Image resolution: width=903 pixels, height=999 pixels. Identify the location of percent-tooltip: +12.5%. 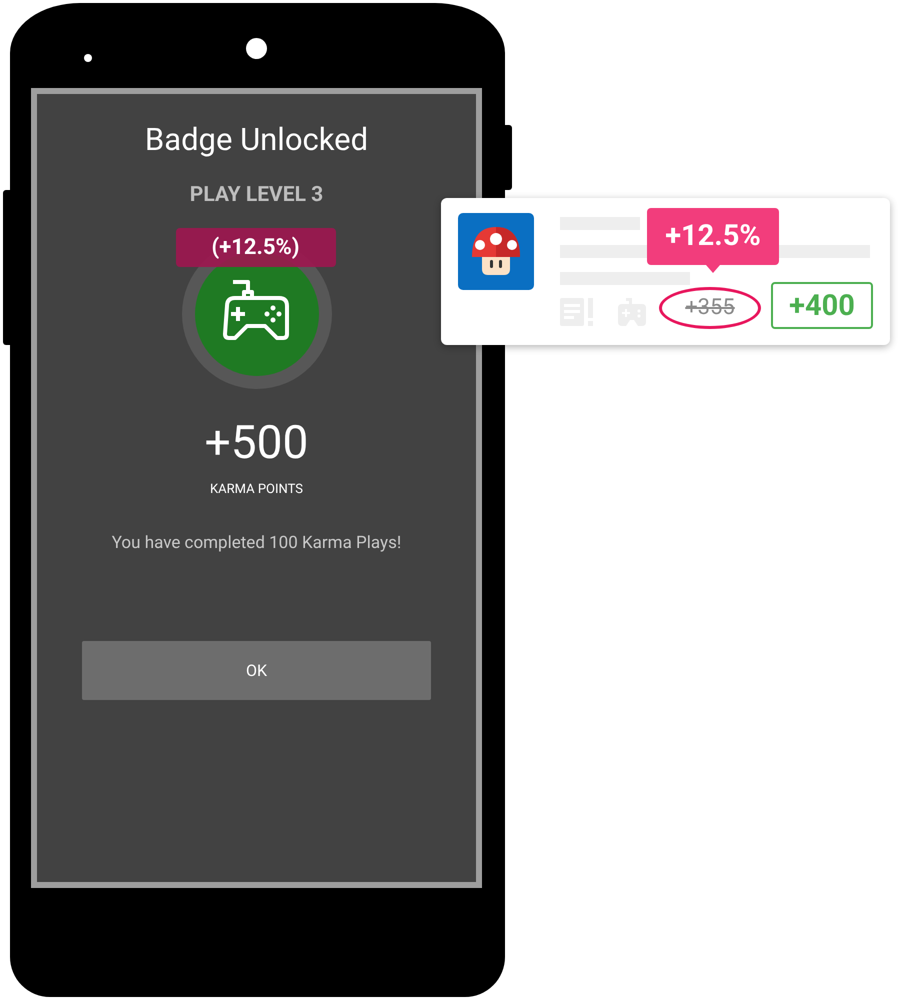
(713, 236).